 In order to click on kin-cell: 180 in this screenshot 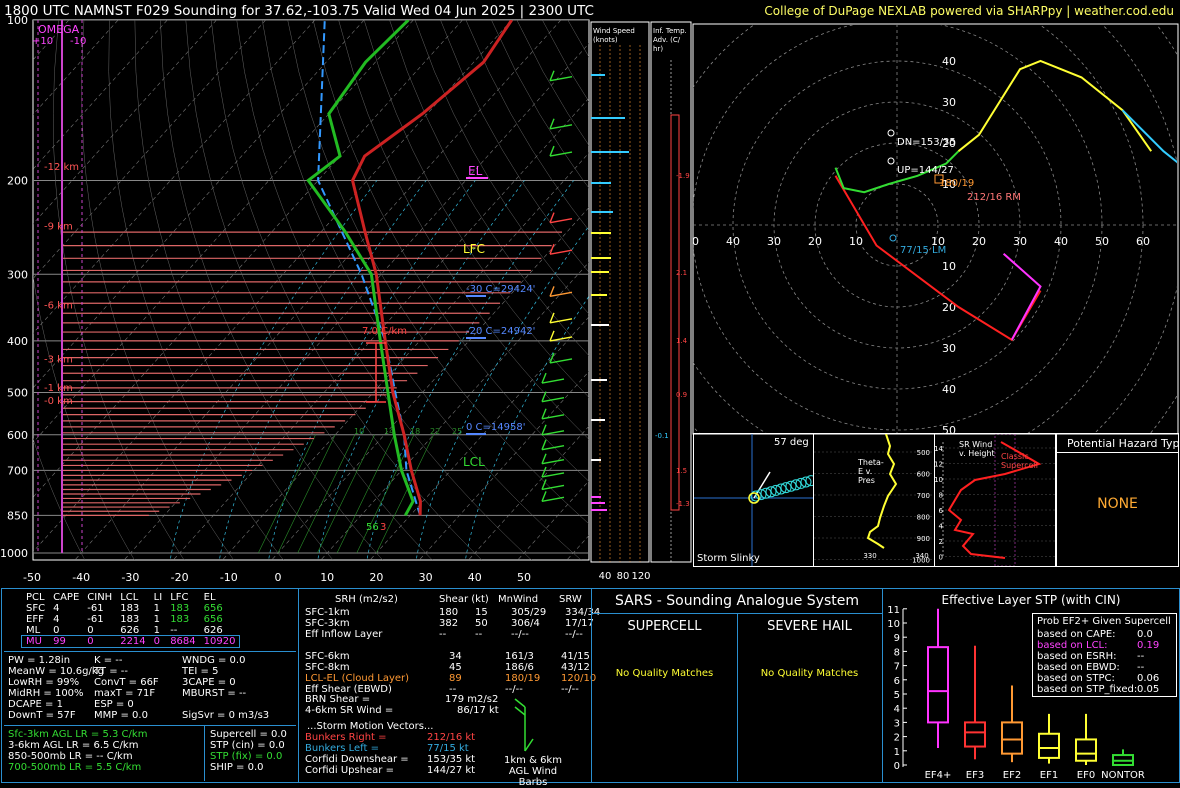, I will do `click(448, 612)`.